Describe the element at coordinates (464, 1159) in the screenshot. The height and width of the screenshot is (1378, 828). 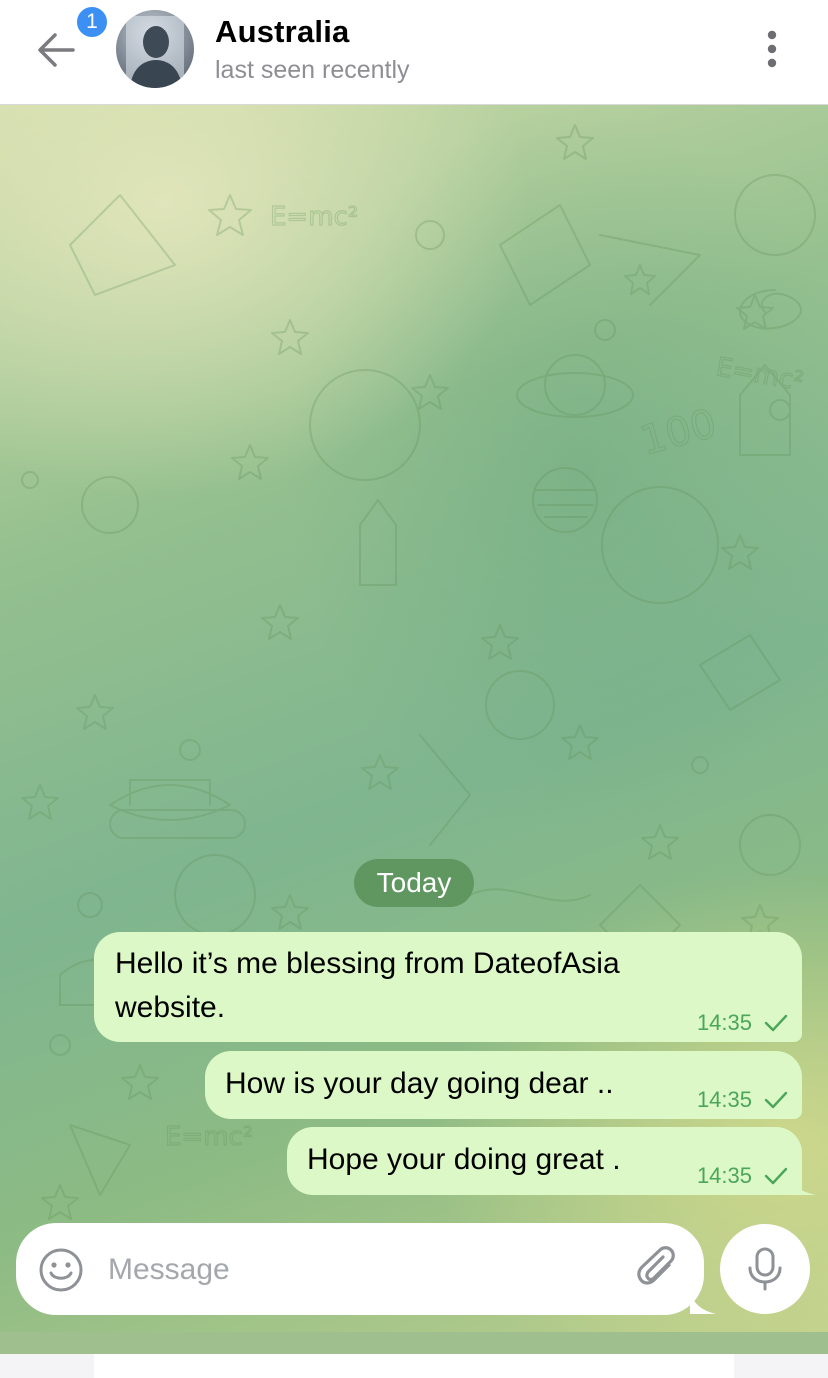
I see `message-text: Hope your doing great .` at that location.